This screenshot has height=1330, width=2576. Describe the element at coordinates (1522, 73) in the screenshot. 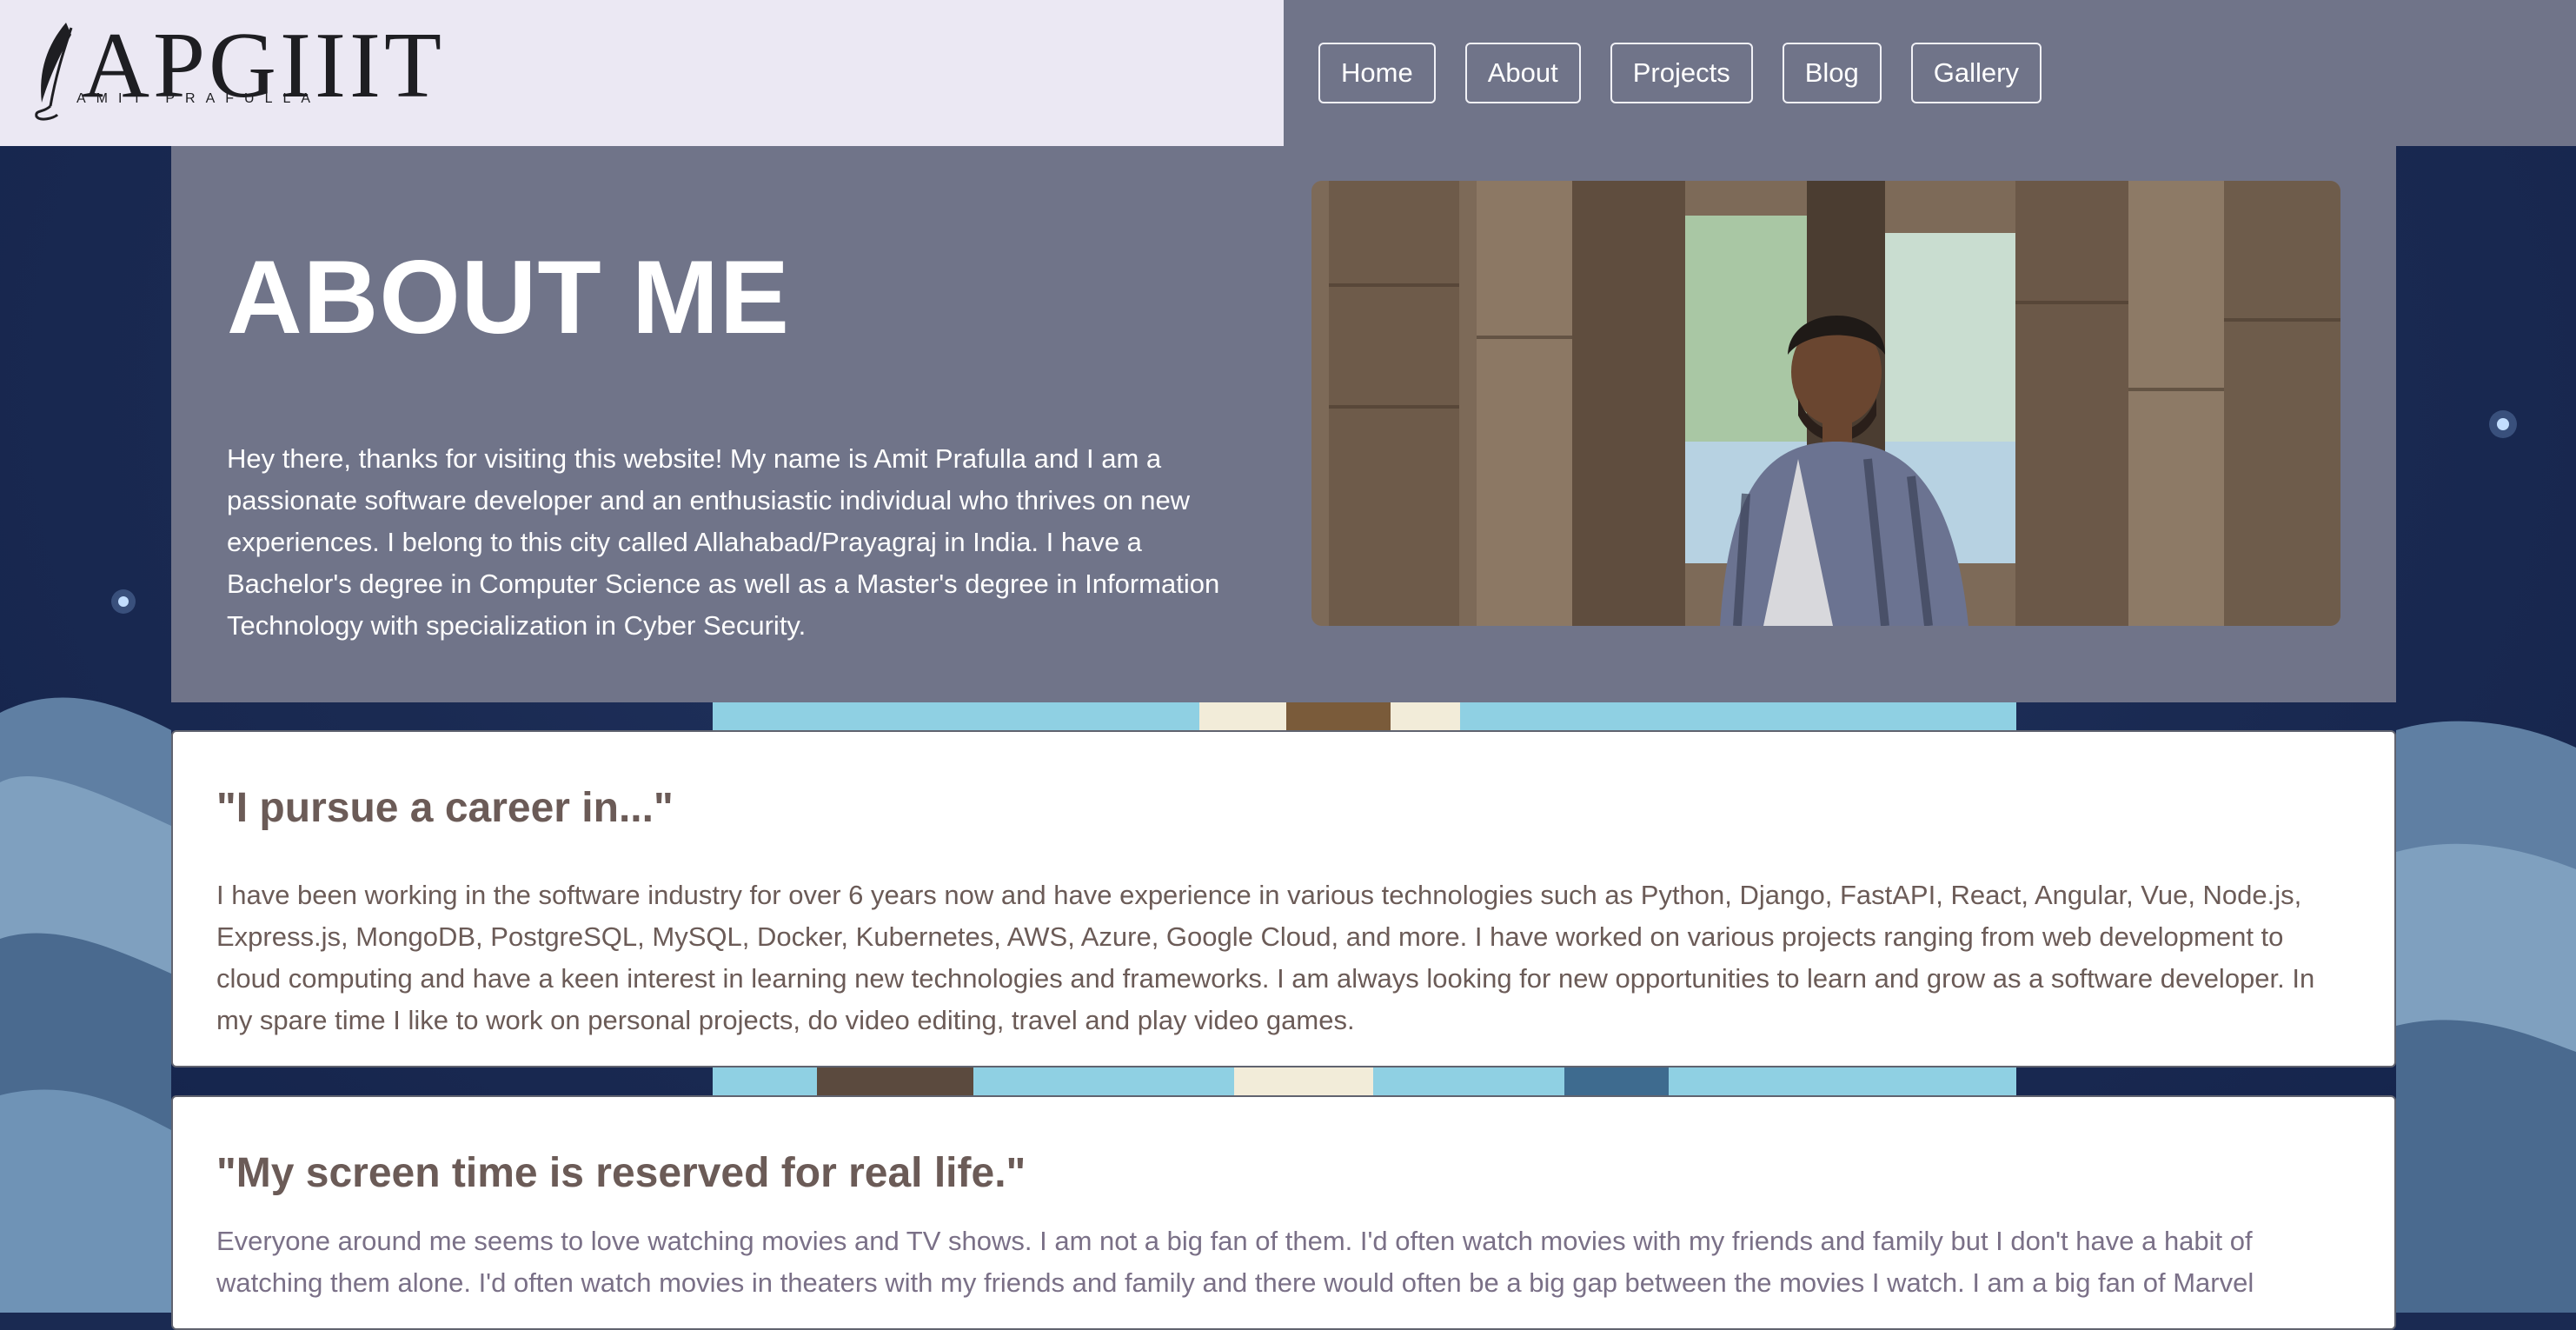

I see `nav-about-button: About` at that location.